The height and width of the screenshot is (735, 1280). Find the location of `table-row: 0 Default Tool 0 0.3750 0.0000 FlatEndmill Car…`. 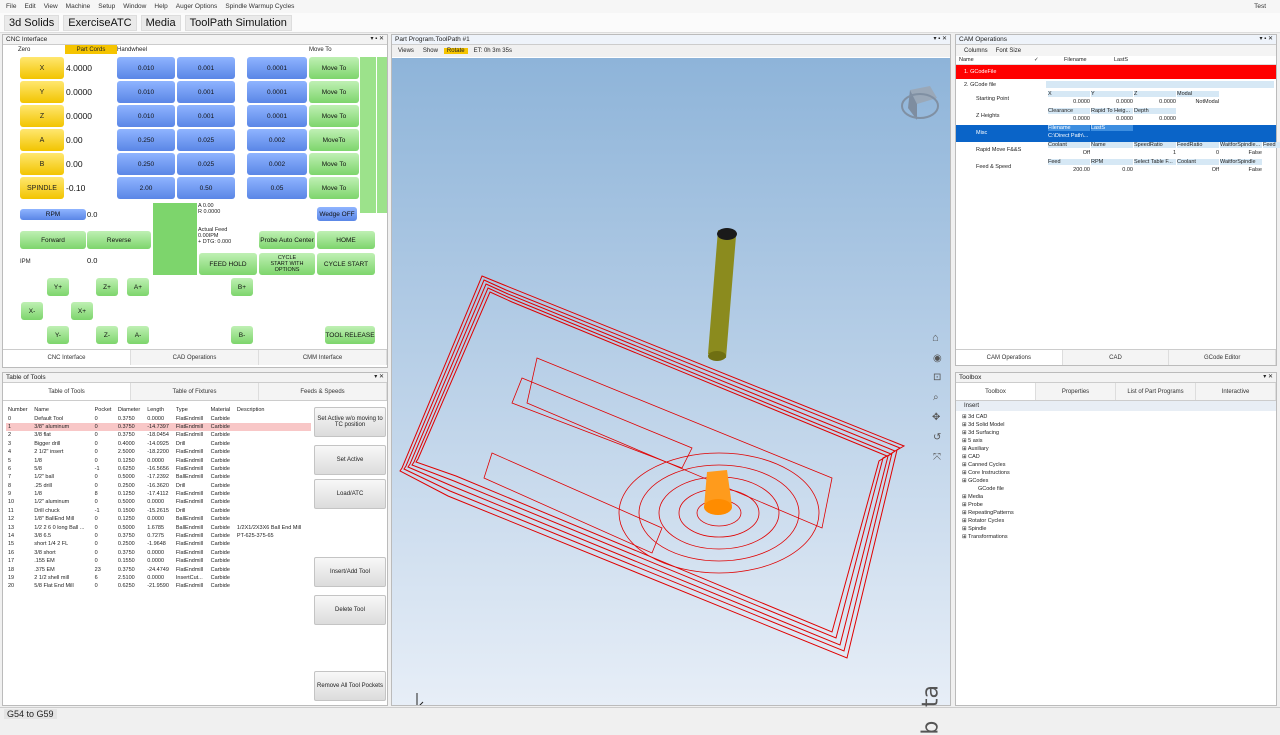

table-row: 0 Default Tool 0 0.3750 0.0000 FlatEndmill Car… is located at coordinates (158, 418).